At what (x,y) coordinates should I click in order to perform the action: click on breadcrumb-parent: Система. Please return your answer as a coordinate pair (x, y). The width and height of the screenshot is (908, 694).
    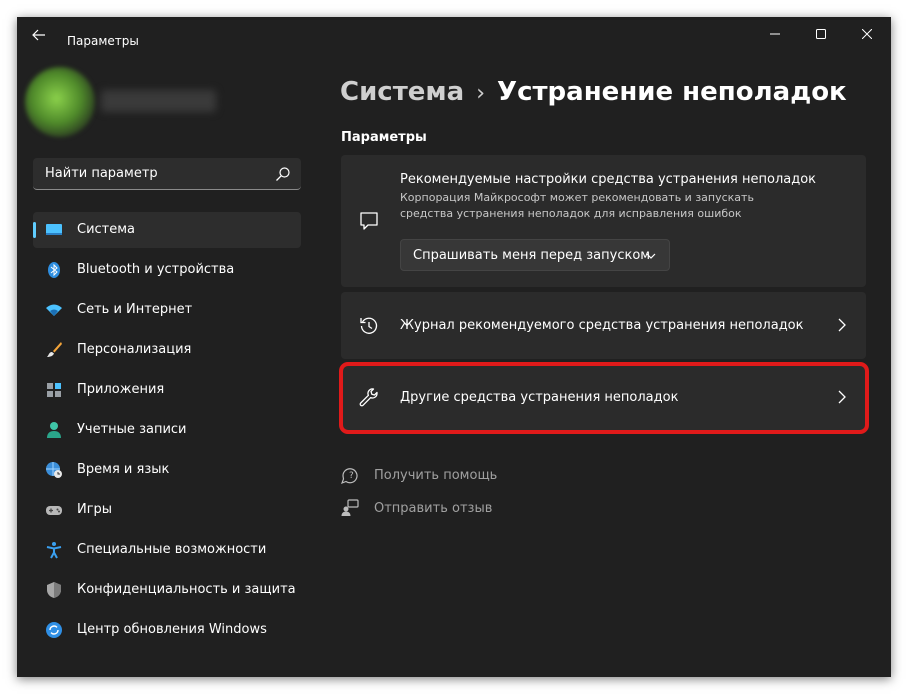
    Looking at the image, I should click on (402, 92).